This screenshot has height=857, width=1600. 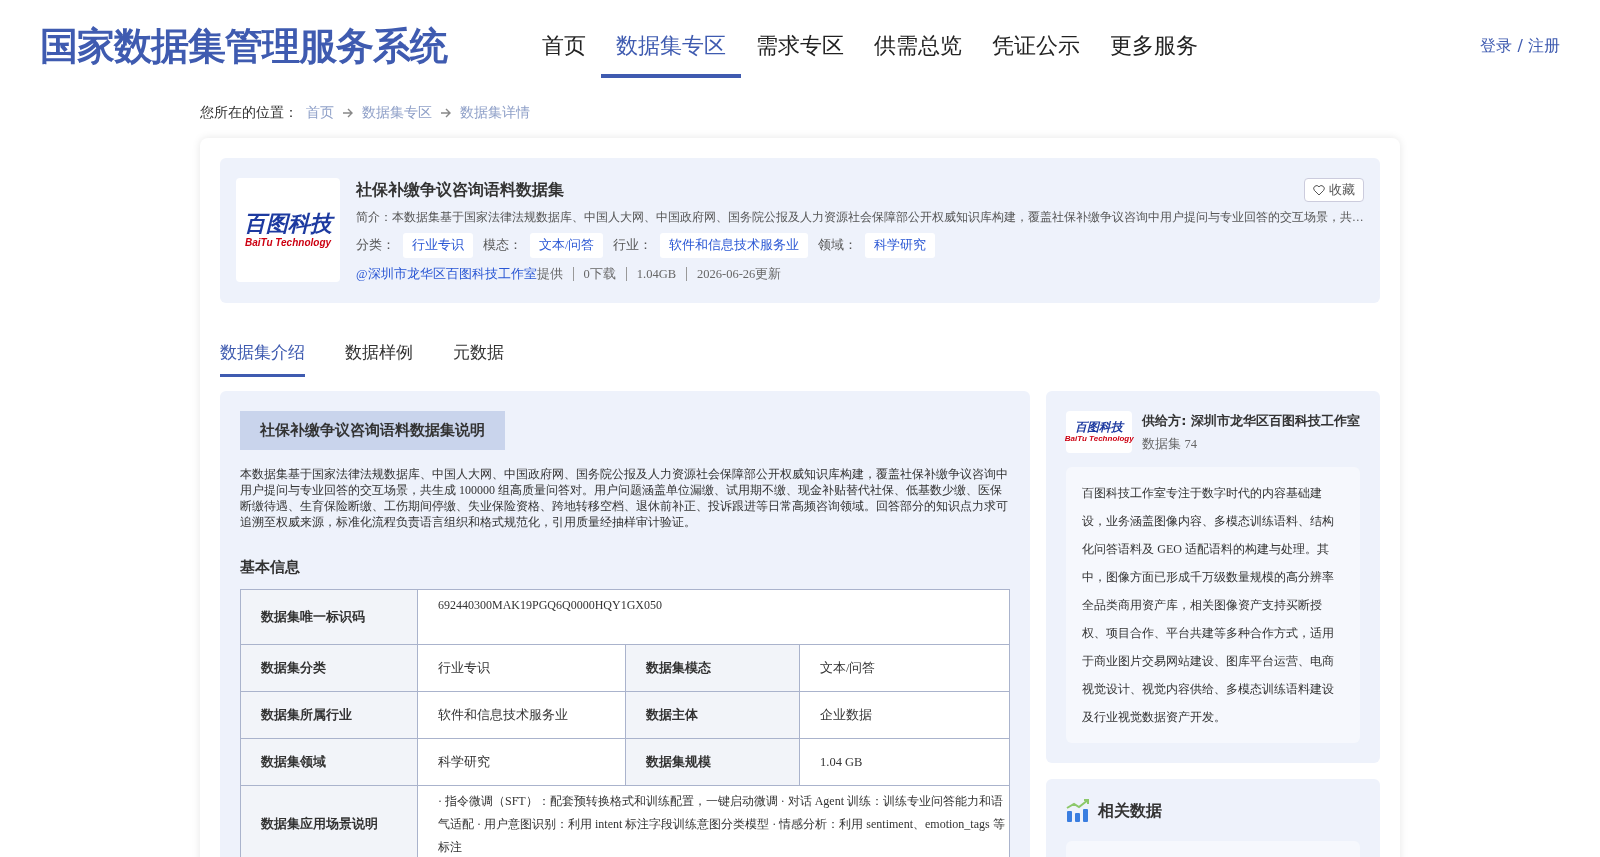 I want to click on nav-tab: 首页, so click(x=564, y=48).